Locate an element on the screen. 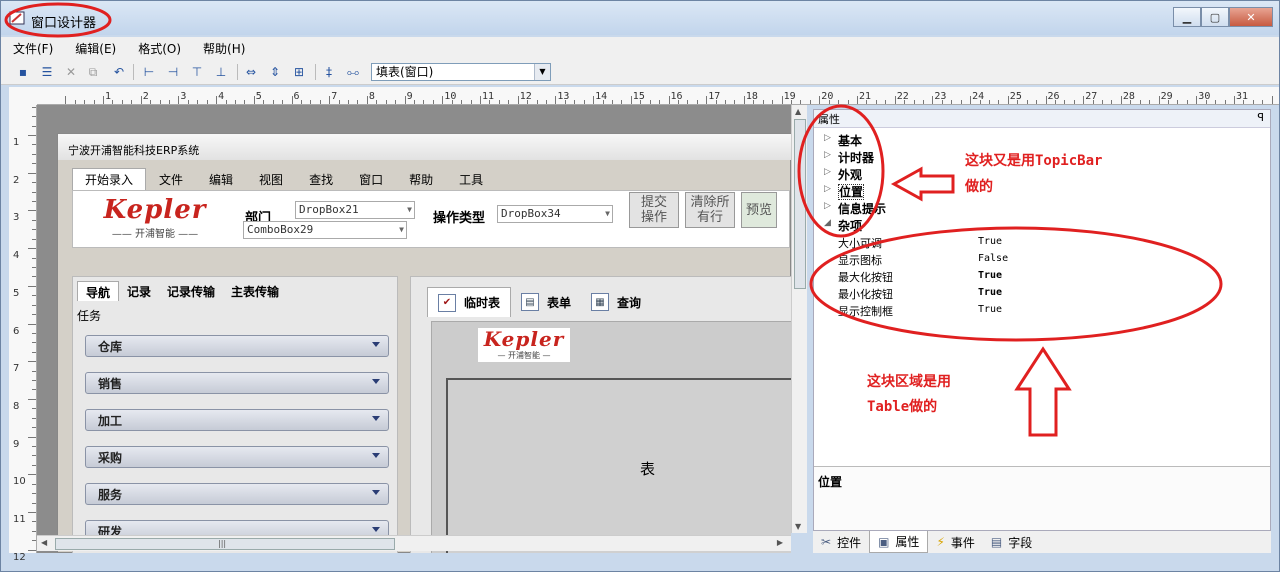 Image resolution: width=1280 pixels, height=573 pixels. form-menu-edit: 编辑 is located at coordinates (221, 179).